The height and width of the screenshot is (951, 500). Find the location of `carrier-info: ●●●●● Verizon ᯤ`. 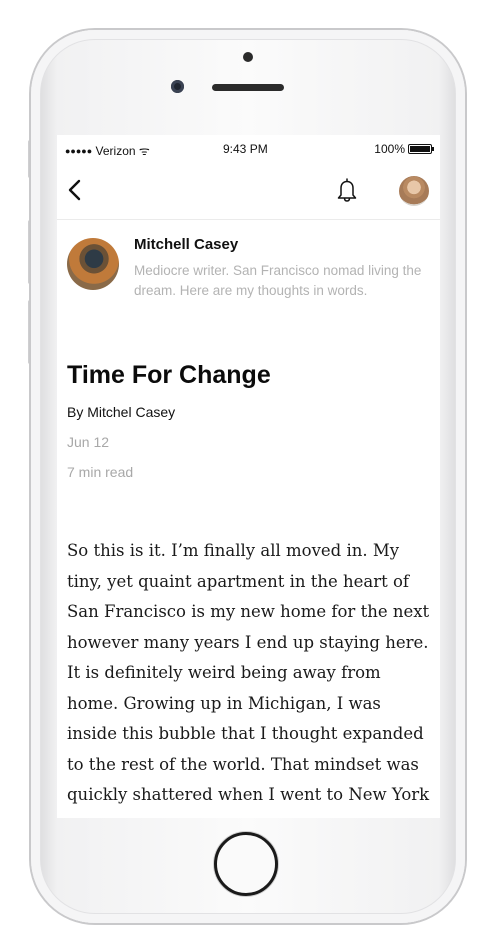

carrier-info: ●●●●● Verizon ᯤ is located at coordinates (107, 150).